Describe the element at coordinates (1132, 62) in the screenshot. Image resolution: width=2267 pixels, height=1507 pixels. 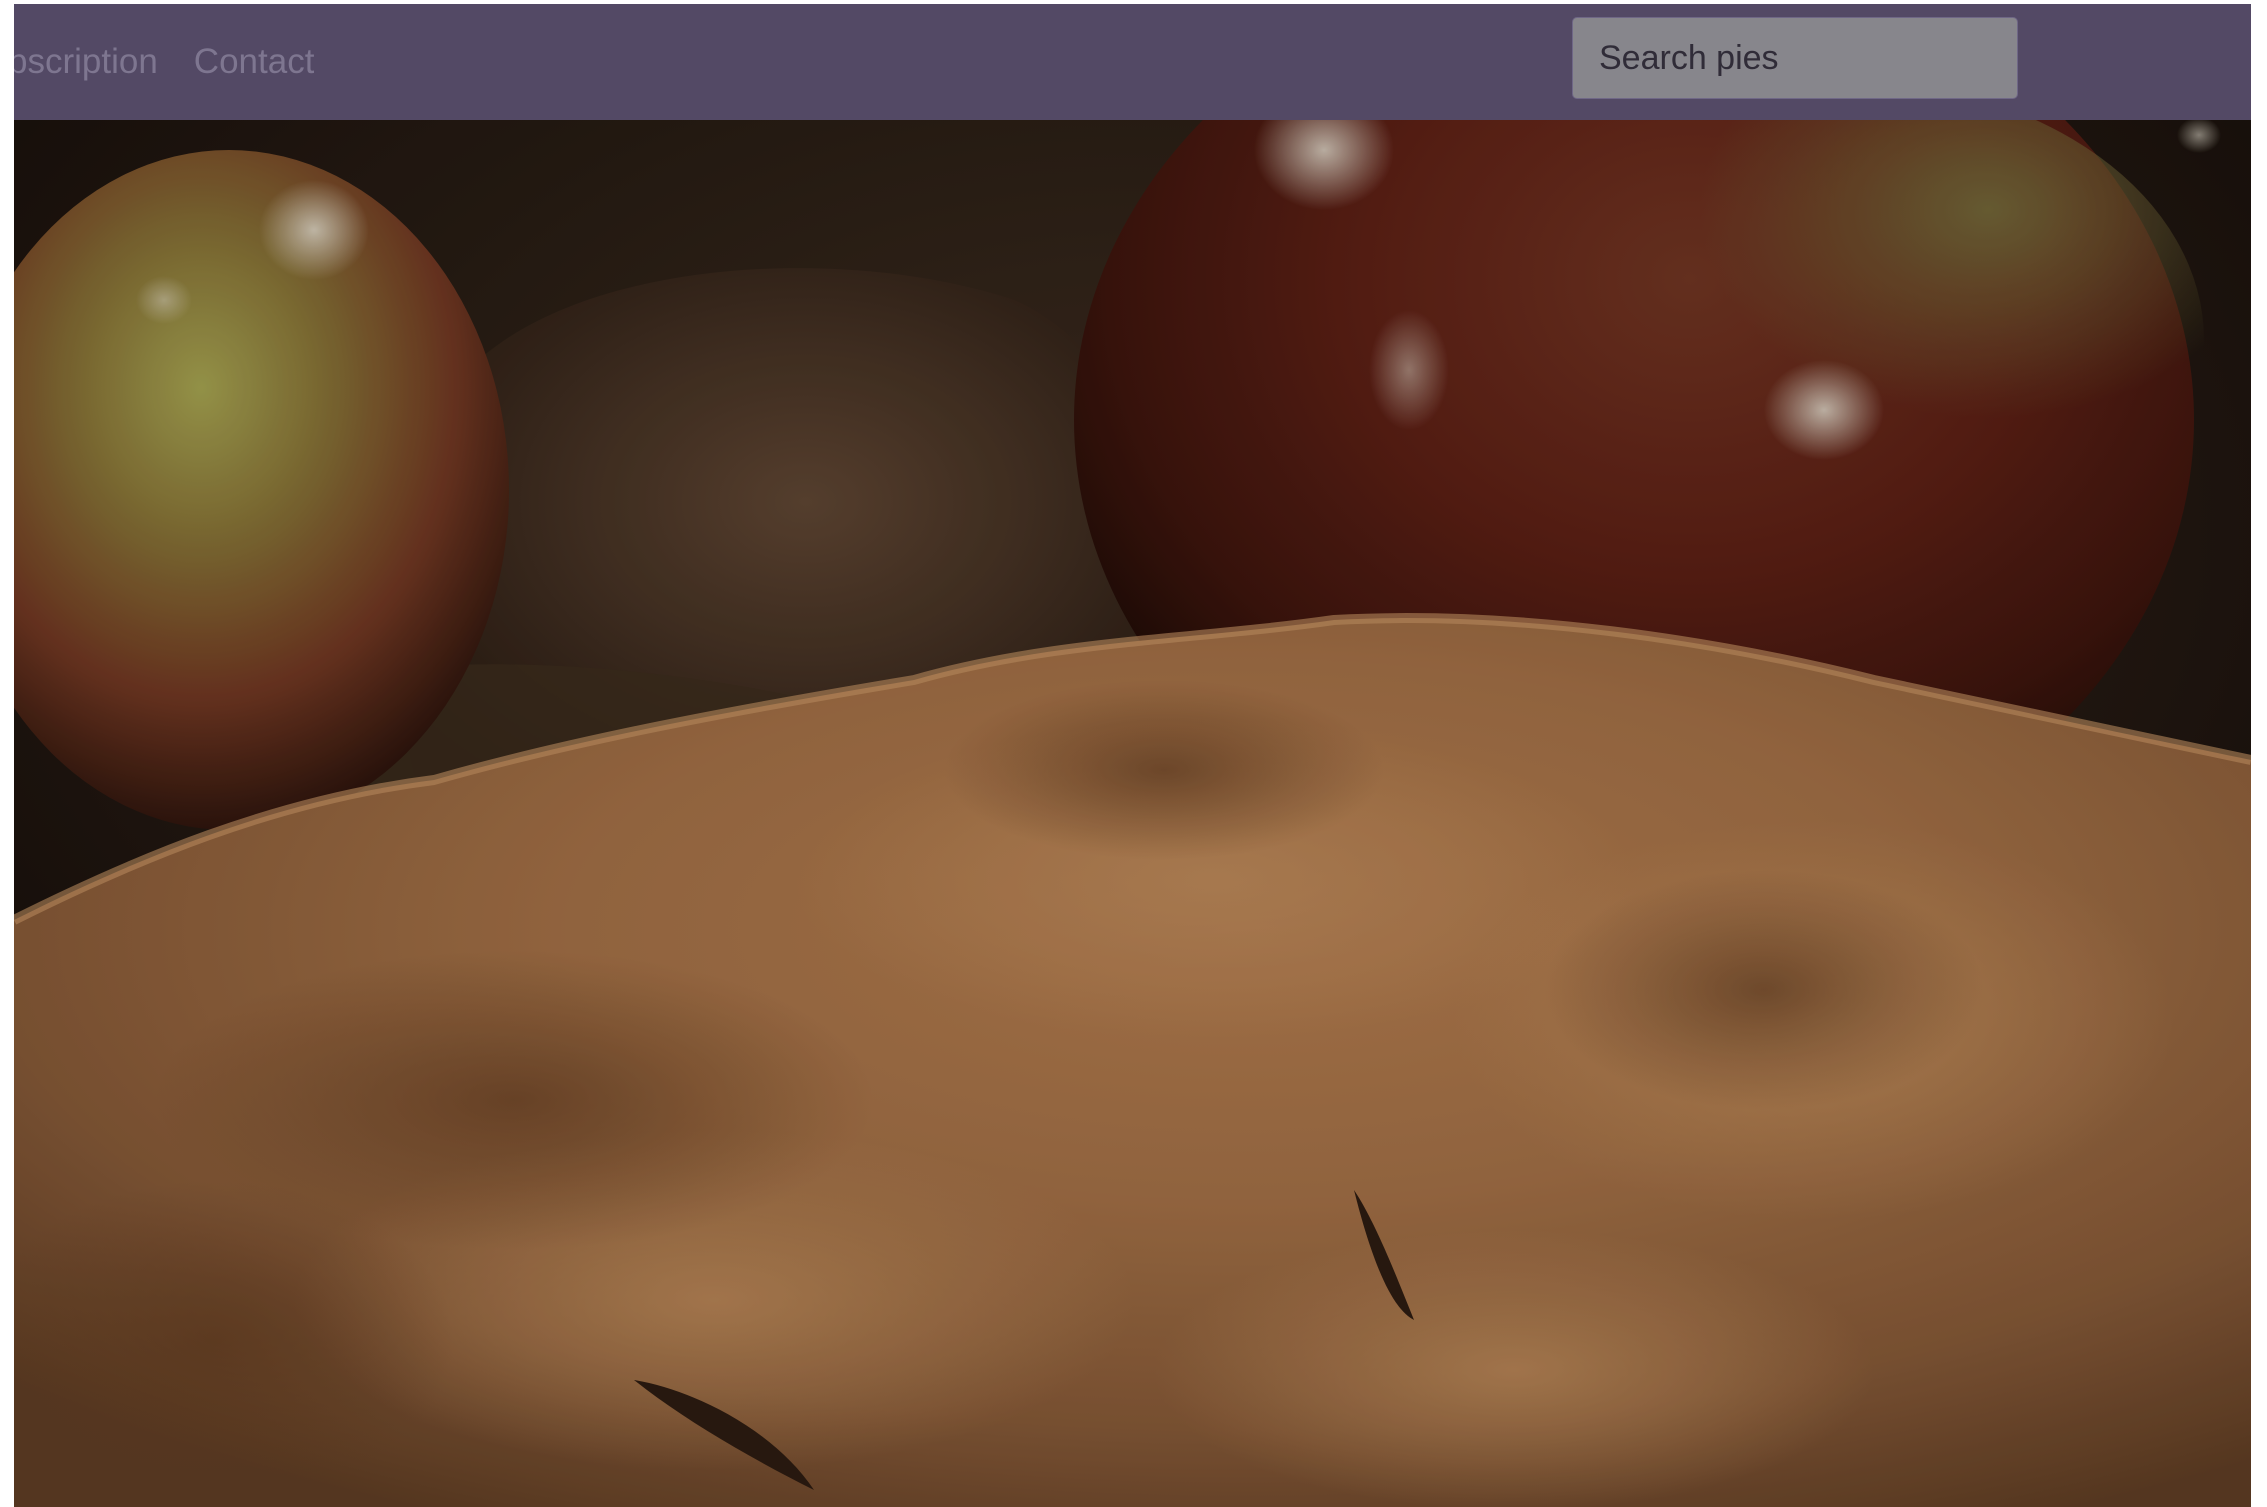
I see `top-navbar: bscription Contact` at that location.